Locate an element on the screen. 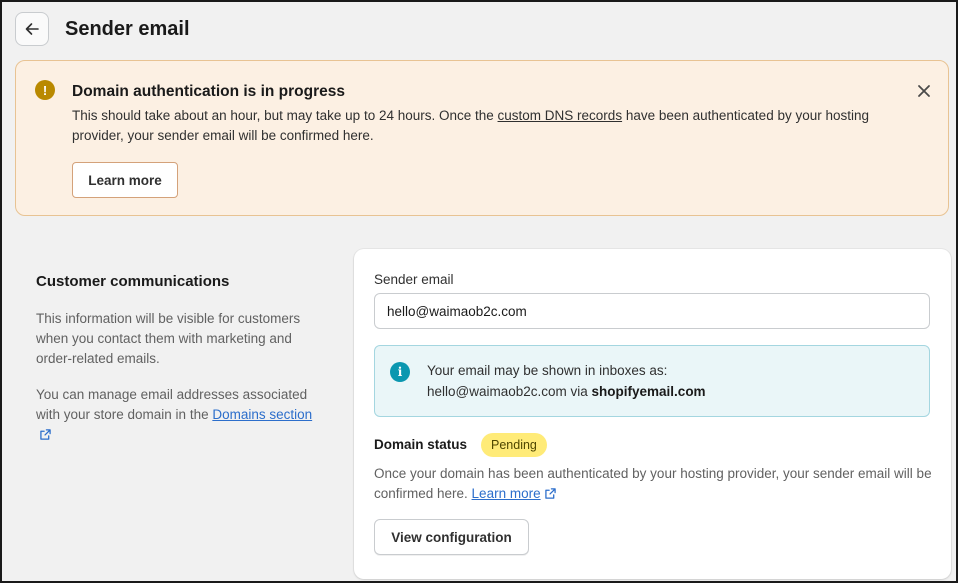 The height and width of the screenshot is (583, 958). sender-email-input is located at coordinates (652, 311).